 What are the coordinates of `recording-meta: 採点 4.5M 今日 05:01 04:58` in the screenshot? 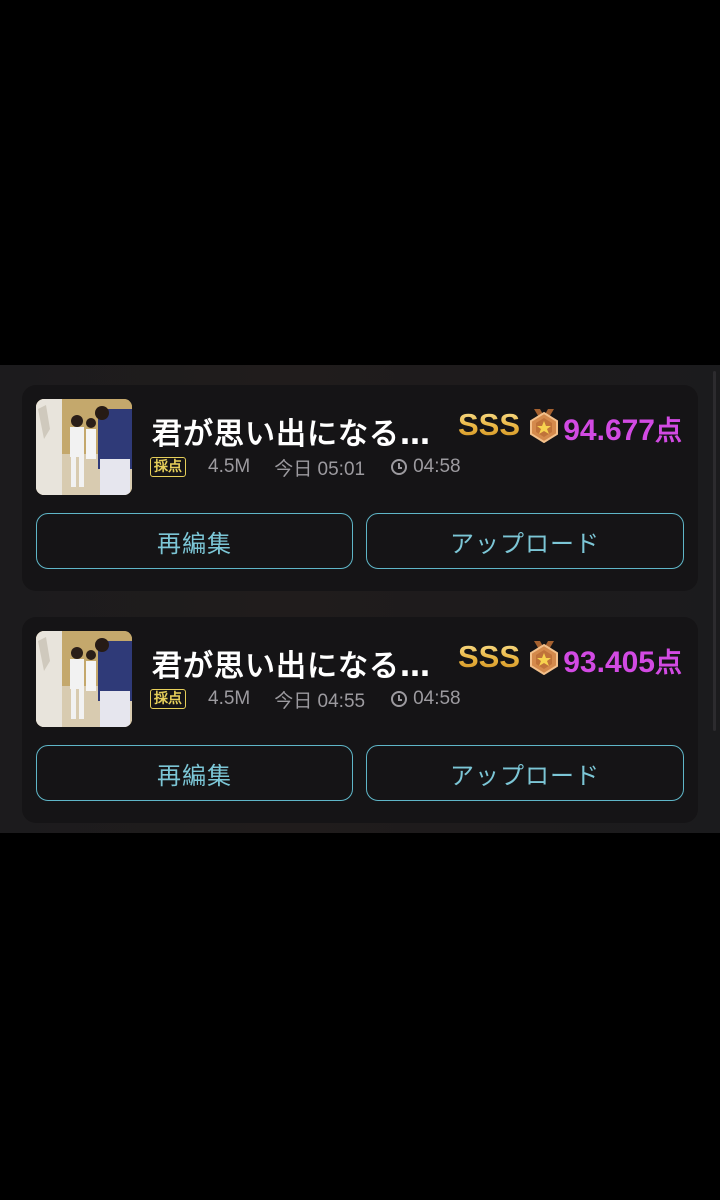 It's located at (305, 467).